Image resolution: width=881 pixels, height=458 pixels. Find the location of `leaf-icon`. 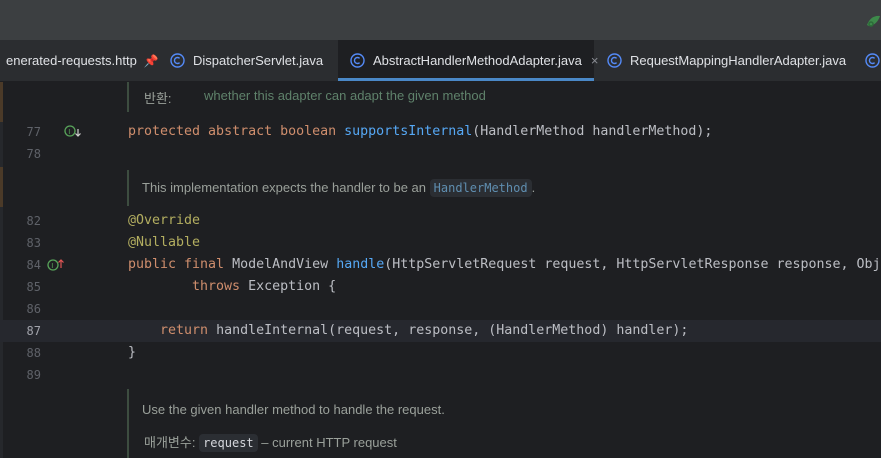

leaf-icon is located at coordinates (873, 21).